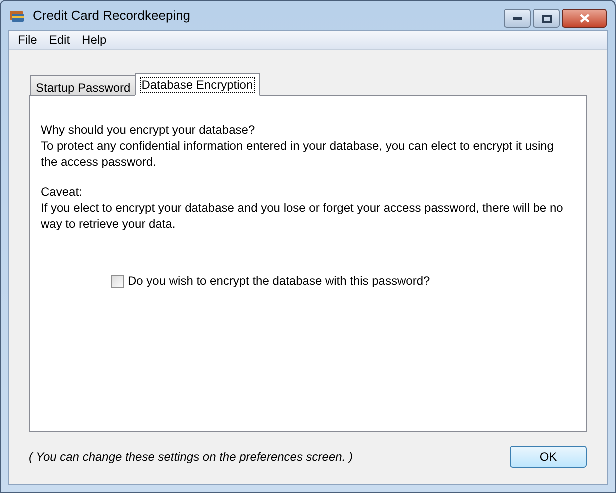 The width and height of the screenshot is (616, 493). What do you see at coordinates (279, 281) in the screenshot?
I see `checkbox-label: Do you wish to encrypt the database with this password?` at bounding box center [279, 281].